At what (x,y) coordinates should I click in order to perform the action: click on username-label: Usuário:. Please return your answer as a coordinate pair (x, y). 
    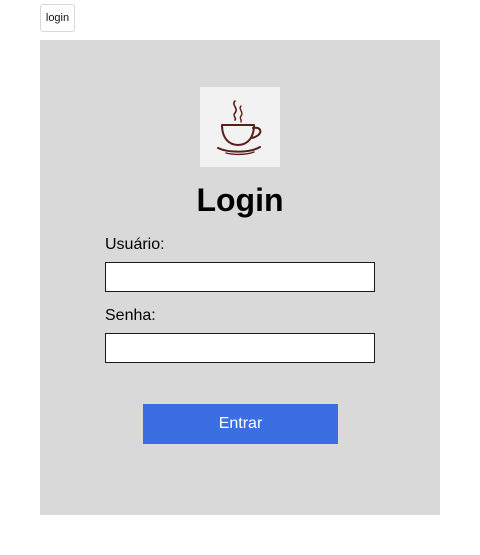
    Looking at the image, I should click on (135, 244).